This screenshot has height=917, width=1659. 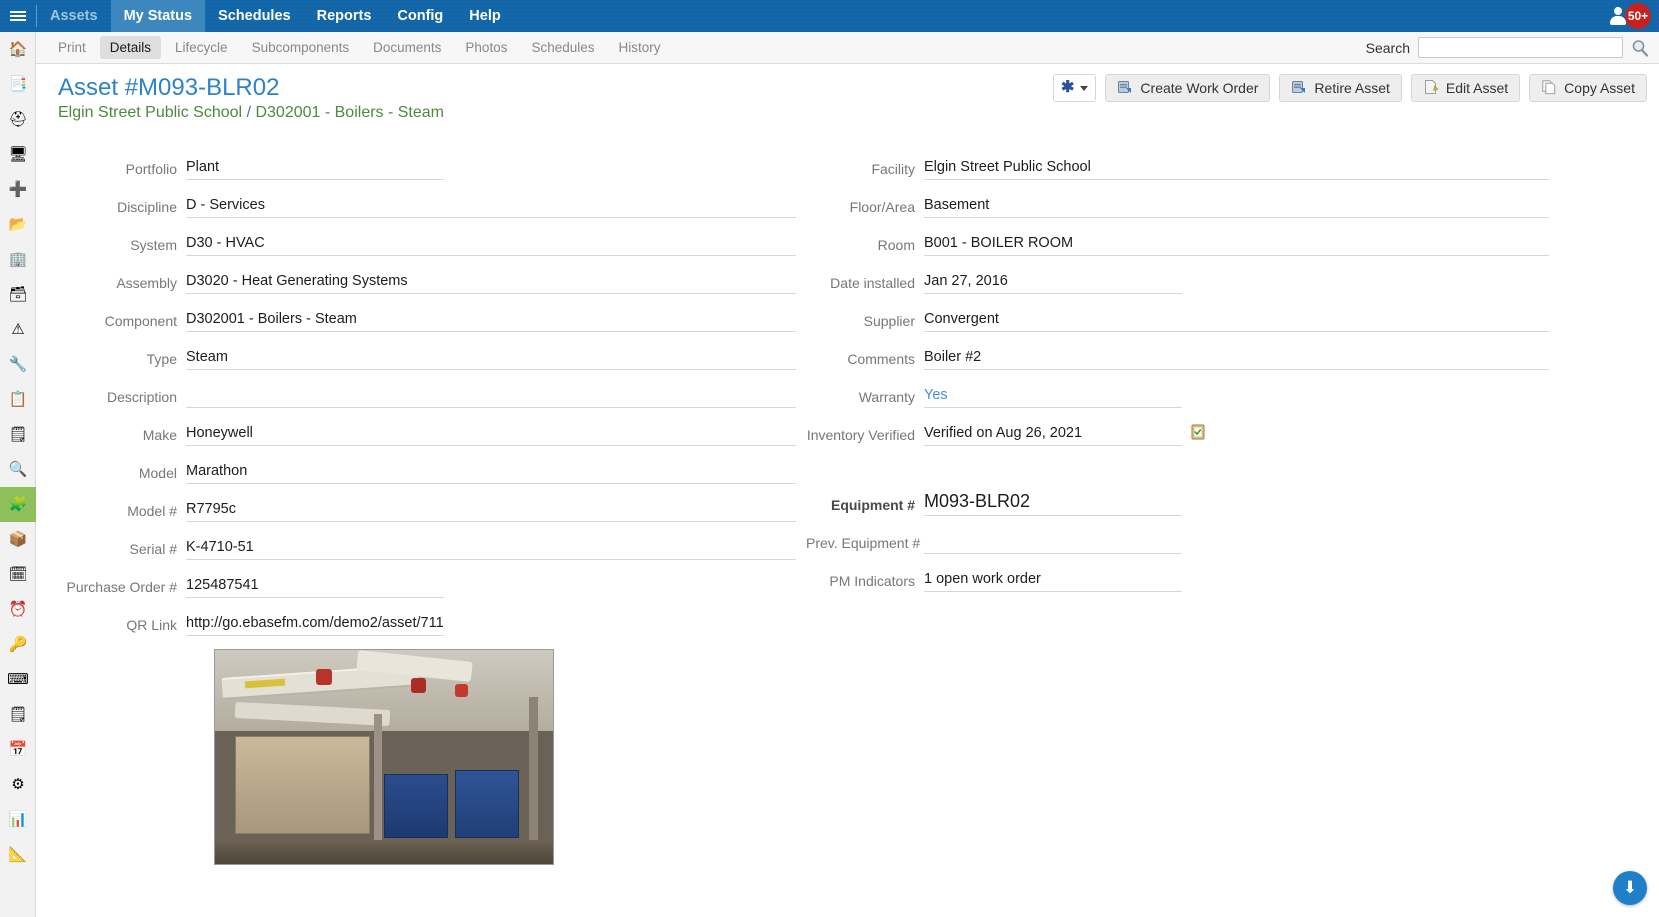 What do you see at coordinates (1053, 581) in the screenshot?
I see `value-pm-indicators: 1 open work order` at bounding box center [1053, 581].